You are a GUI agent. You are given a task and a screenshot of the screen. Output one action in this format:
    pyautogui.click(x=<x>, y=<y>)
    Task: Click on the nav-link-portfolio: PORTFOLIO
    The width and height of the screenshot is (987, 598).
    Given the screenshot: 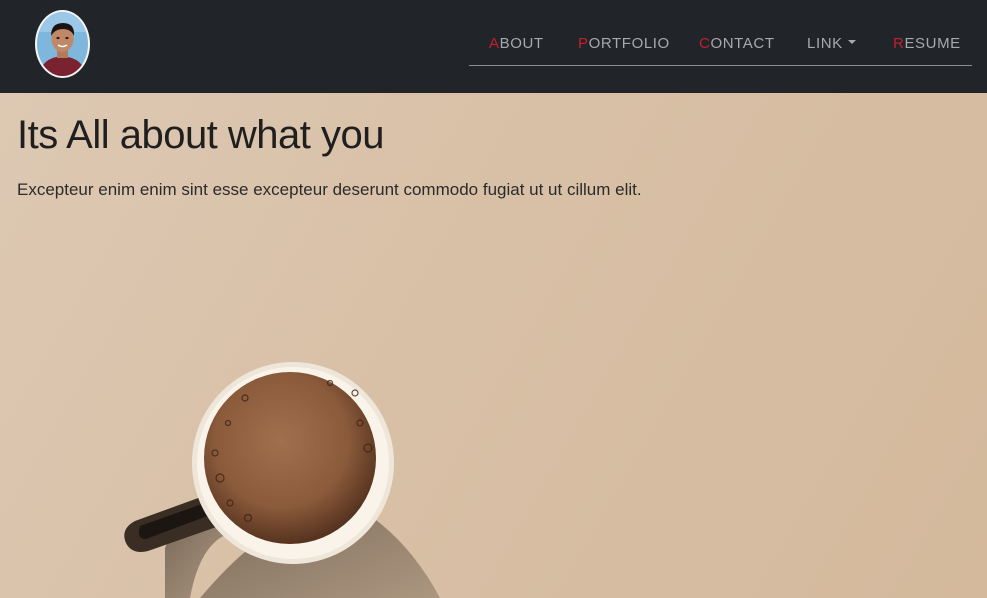 What is the action you would take?
    pyautogui.click(x=624, y=43)
    